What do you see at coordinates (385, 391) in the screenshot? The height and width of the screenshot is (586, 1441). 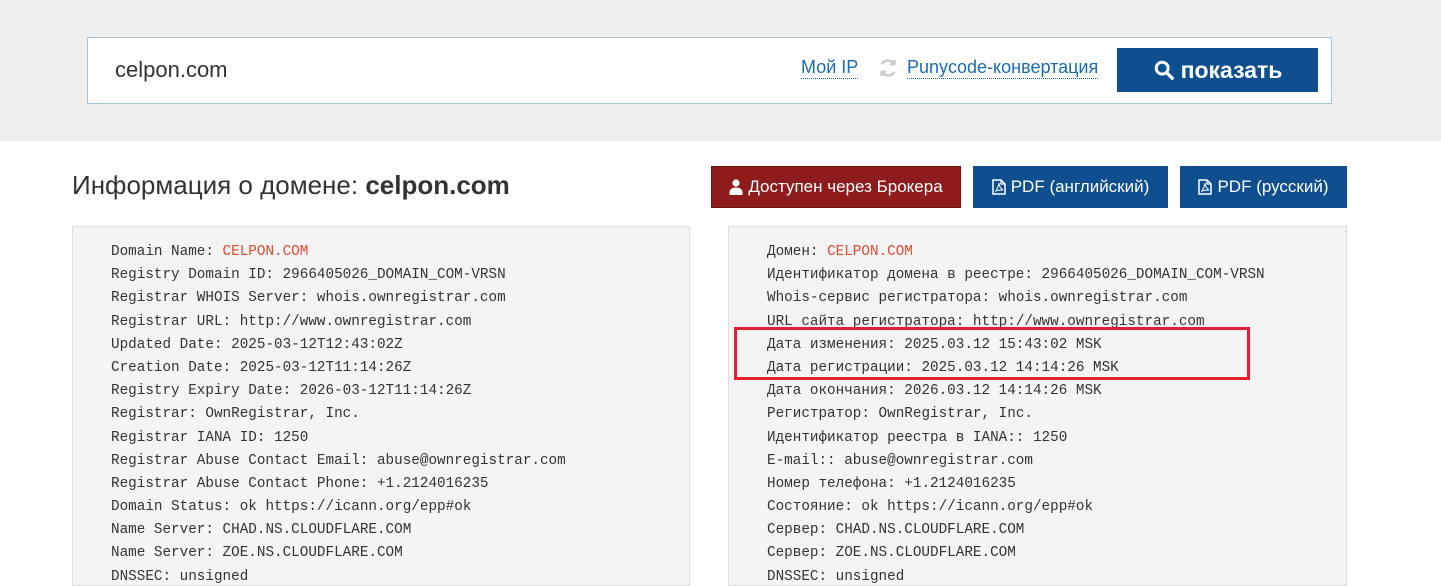 I see `whois-field-value: 2026-03-12T11:14:26Z` at bounding box center [385, 391].